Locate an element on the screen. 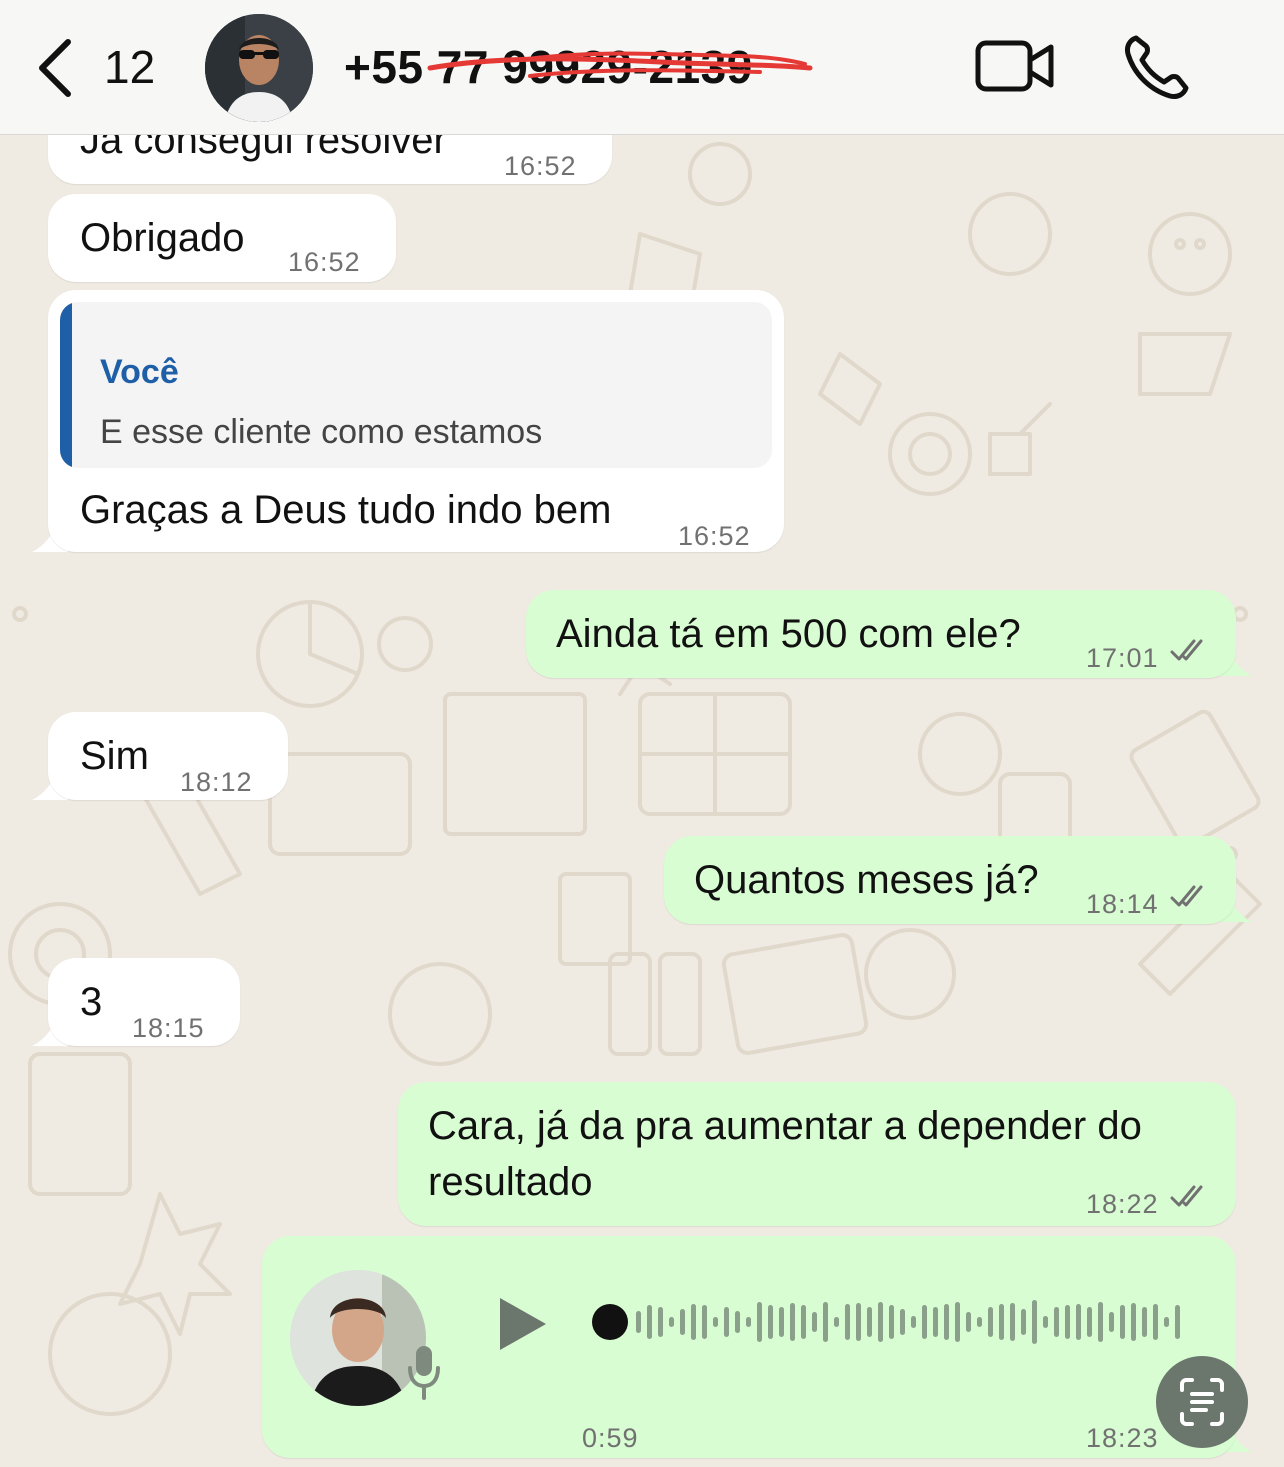 This screenshot has width=1284, height=1467. outgoing-message: Quantos meses já? 18:14 is located at coordinates (950, 880).